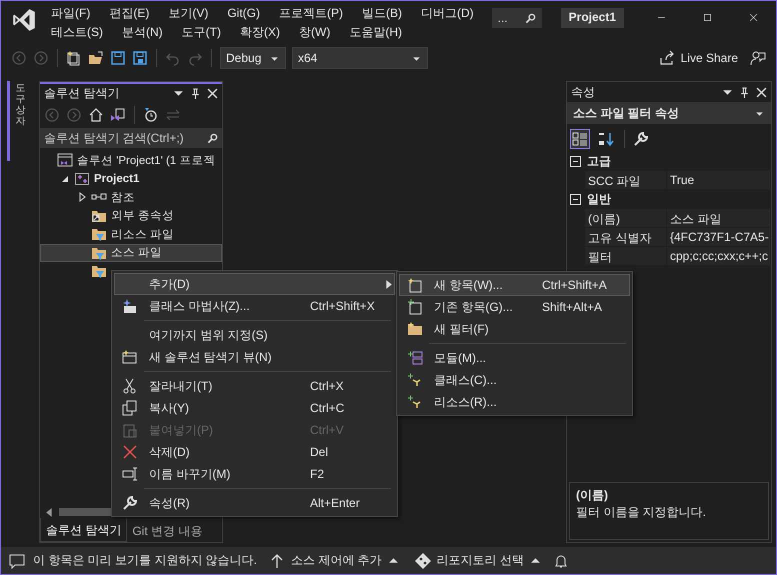  I want to click on status-message: 이 항목은 미리 보기를 지원하지 않습니다., so click(145, 560).